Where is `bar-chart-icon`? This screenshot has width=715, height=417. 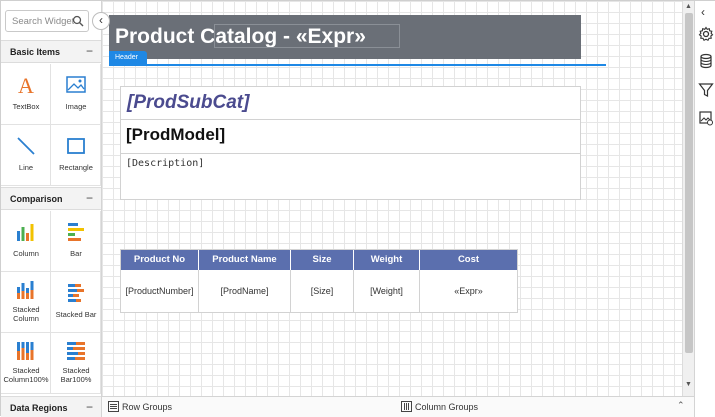
bar-chart-icon is located at coordinates (75, 232).